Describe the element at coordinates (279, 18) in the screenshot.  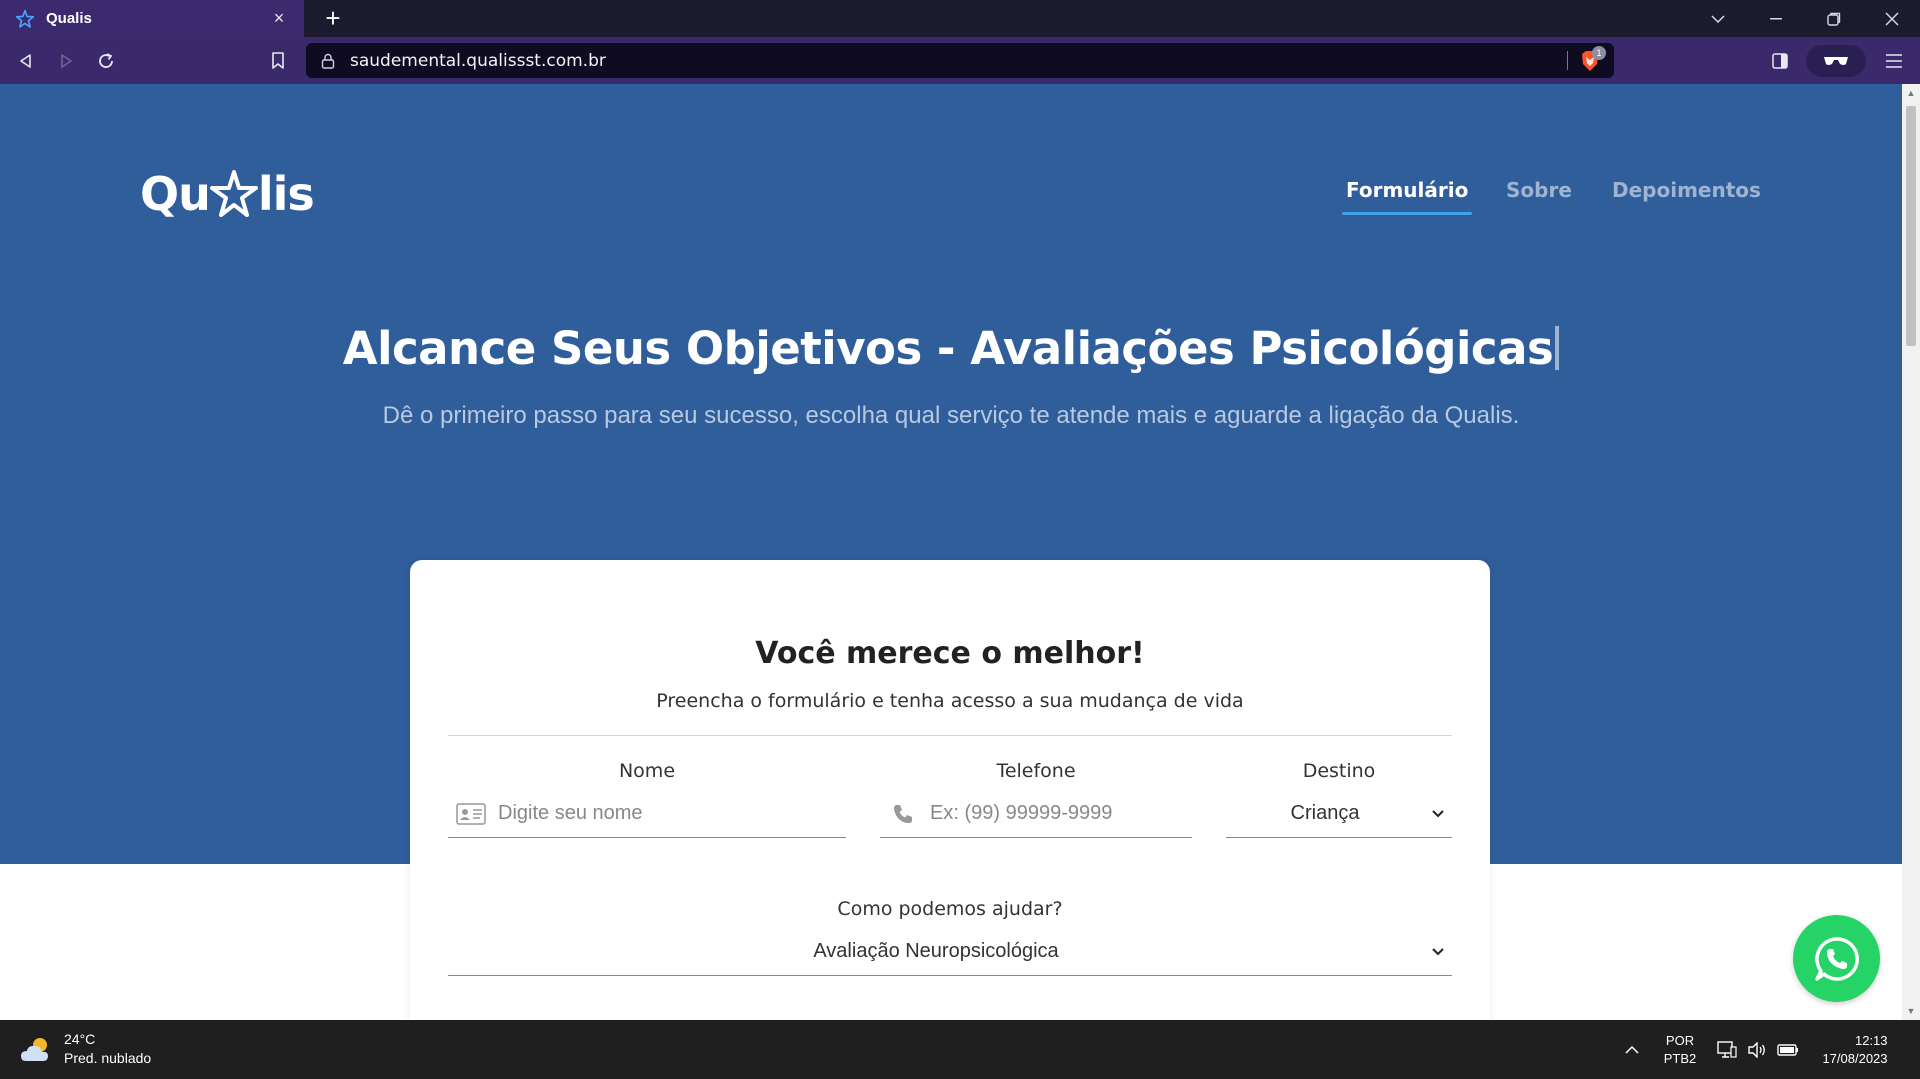
I see `close-tab-icon: ×` at that location.